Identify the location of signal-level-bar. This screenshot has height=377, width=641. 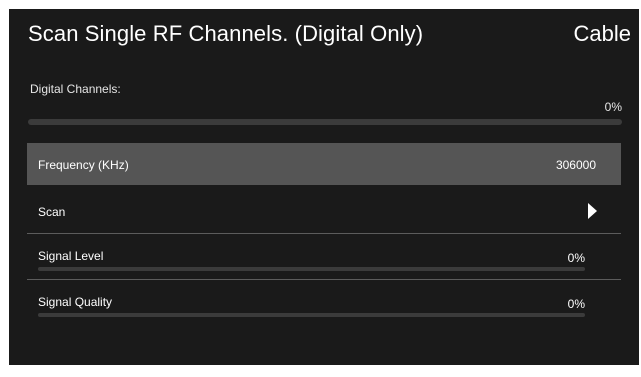
(311, 269).